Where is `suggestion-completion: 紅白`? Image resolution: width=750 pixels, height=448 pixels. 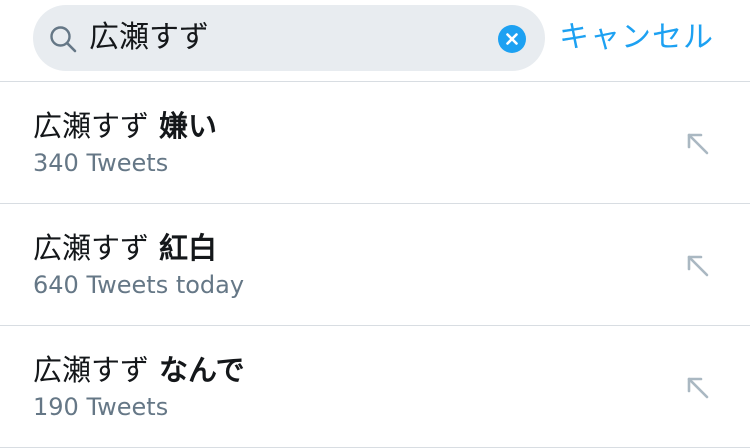 suggestion-completion: 紅白 is located at coordinates (188, 248).